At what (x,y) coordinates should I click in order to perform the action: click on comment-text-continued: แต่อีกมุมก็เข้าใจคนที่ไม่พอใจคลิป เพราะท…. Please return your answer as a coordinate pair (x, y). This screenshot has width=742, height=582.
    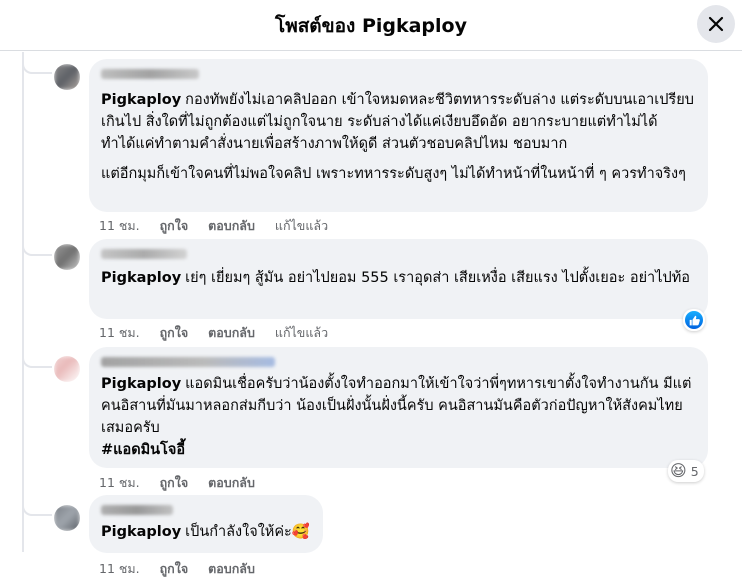
    Looking at the image, I should click on (393, 174).